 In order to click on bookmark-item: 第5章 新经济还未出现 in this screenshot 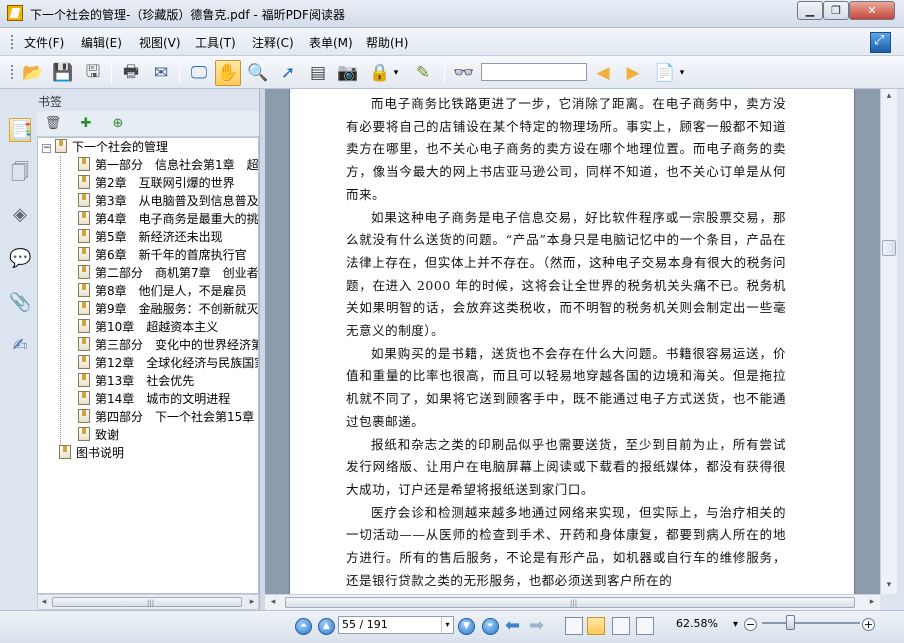, I will do `click(150, 237)`.